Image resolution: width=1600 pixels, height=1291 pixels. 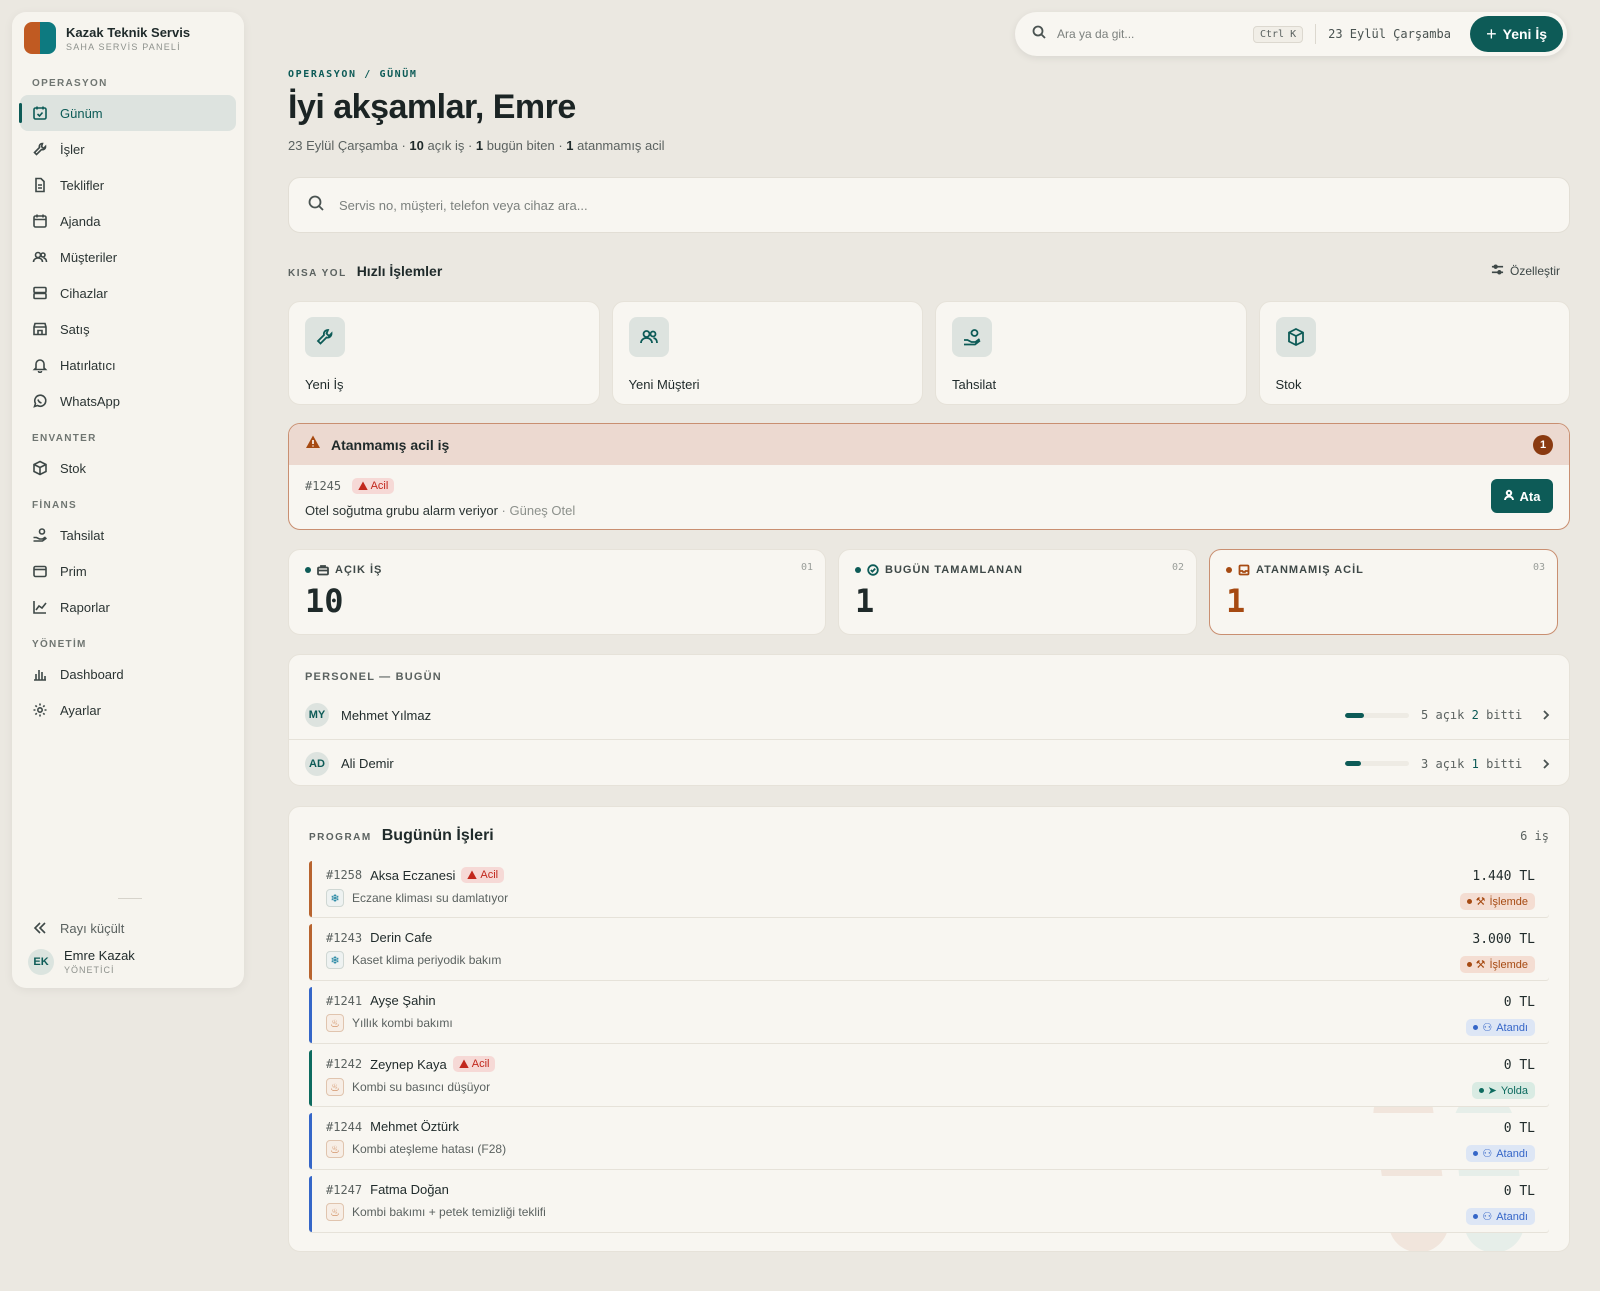 What do you see at coordinates (1091, 353) in the screenshot?
I see `quick-action-payment: Tahsilat` at bounding box center [1091, 353].